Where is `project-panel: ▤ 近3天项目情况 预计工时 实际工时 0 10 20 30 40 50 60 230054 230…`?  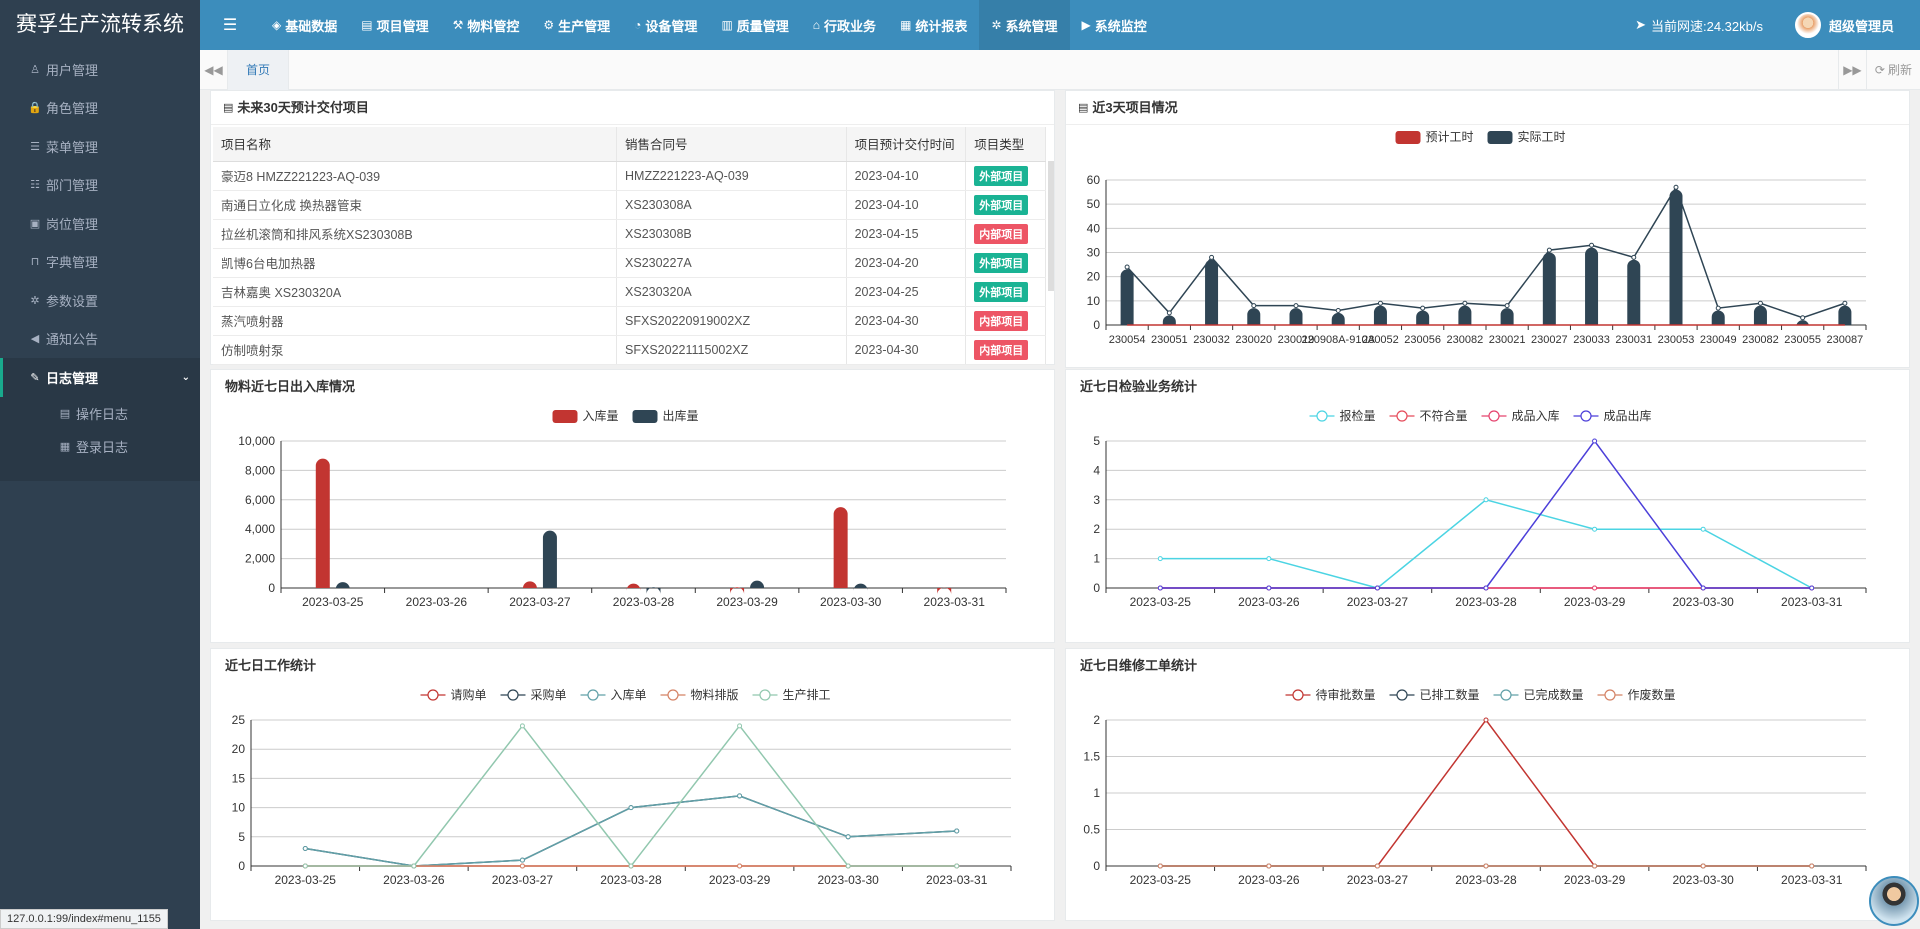
project-panel: ▤ 近3天项目情况 预计工时 实际工时 0 10 20 30 40 50 60 230054 230… is located at coordinates (1487, 229).